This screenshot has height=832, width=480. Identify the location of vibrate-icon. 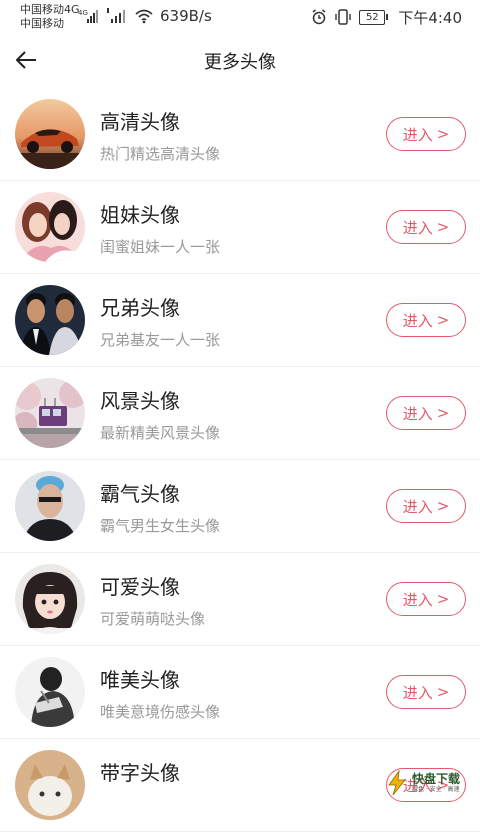
(343, 17).